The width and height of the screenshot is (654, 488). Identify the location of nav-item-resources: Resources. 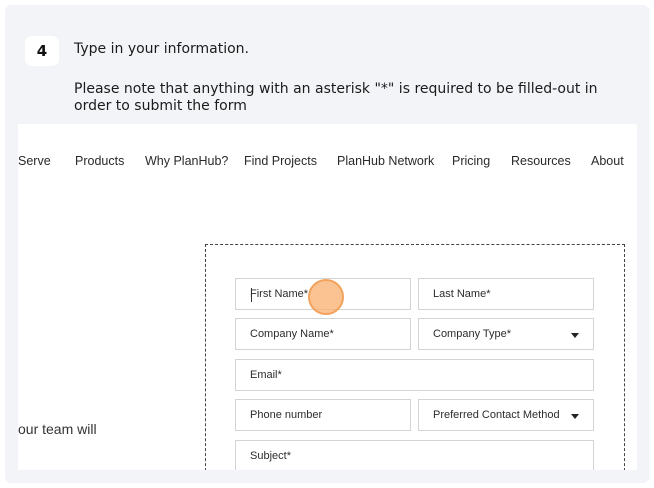
(541, 161).